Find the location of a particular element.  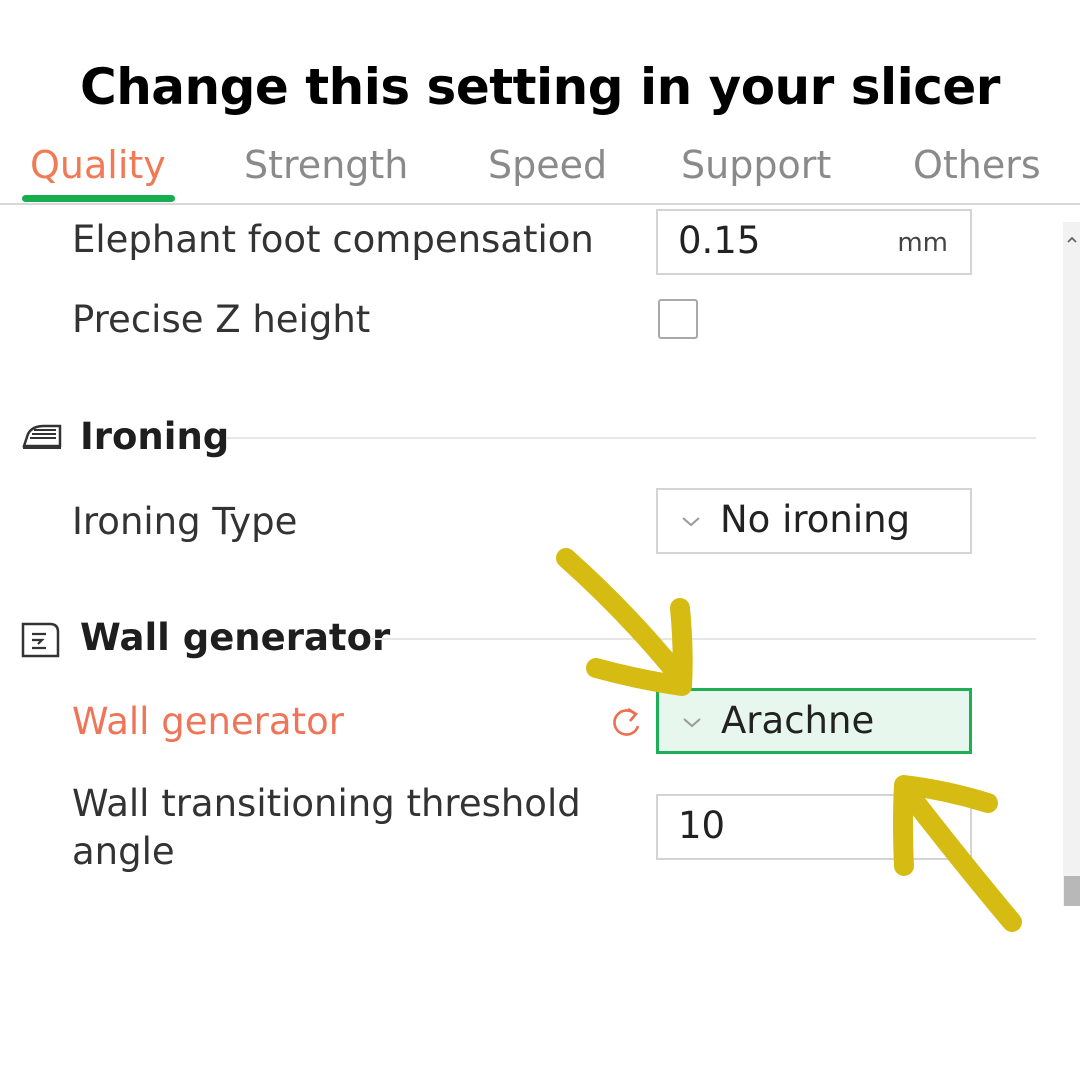

elephant-foot-unit: mm is located at coordinates (922, 243).